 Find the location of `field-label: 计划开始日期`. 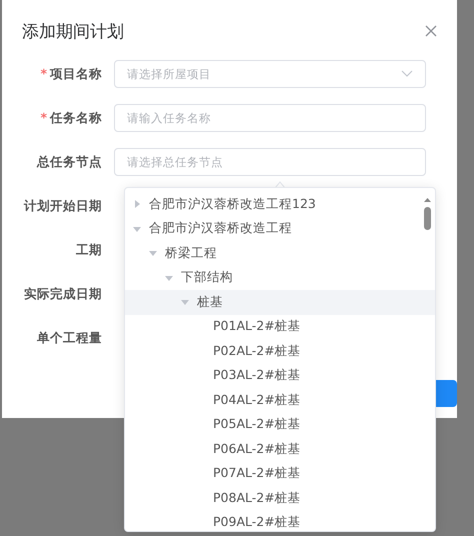

field-label: 计划开始日期 is located at coordinates (63, 205).